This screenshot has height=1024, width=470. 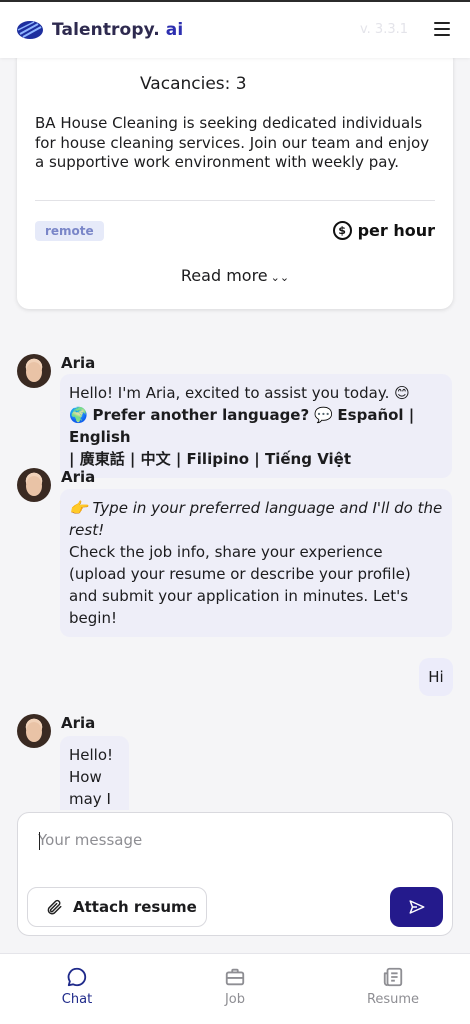 I want to click on bottom-nav: Chat Job Resume, so click(x=235, y=988).